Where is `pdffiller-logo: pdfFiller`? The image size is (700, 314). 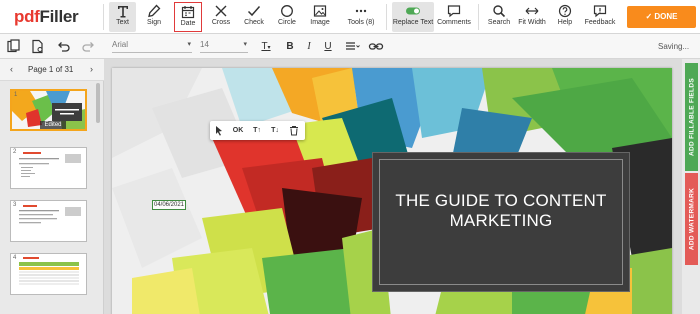
pdffiller-logo: pdfFiller is located at coordinates (46, 17).